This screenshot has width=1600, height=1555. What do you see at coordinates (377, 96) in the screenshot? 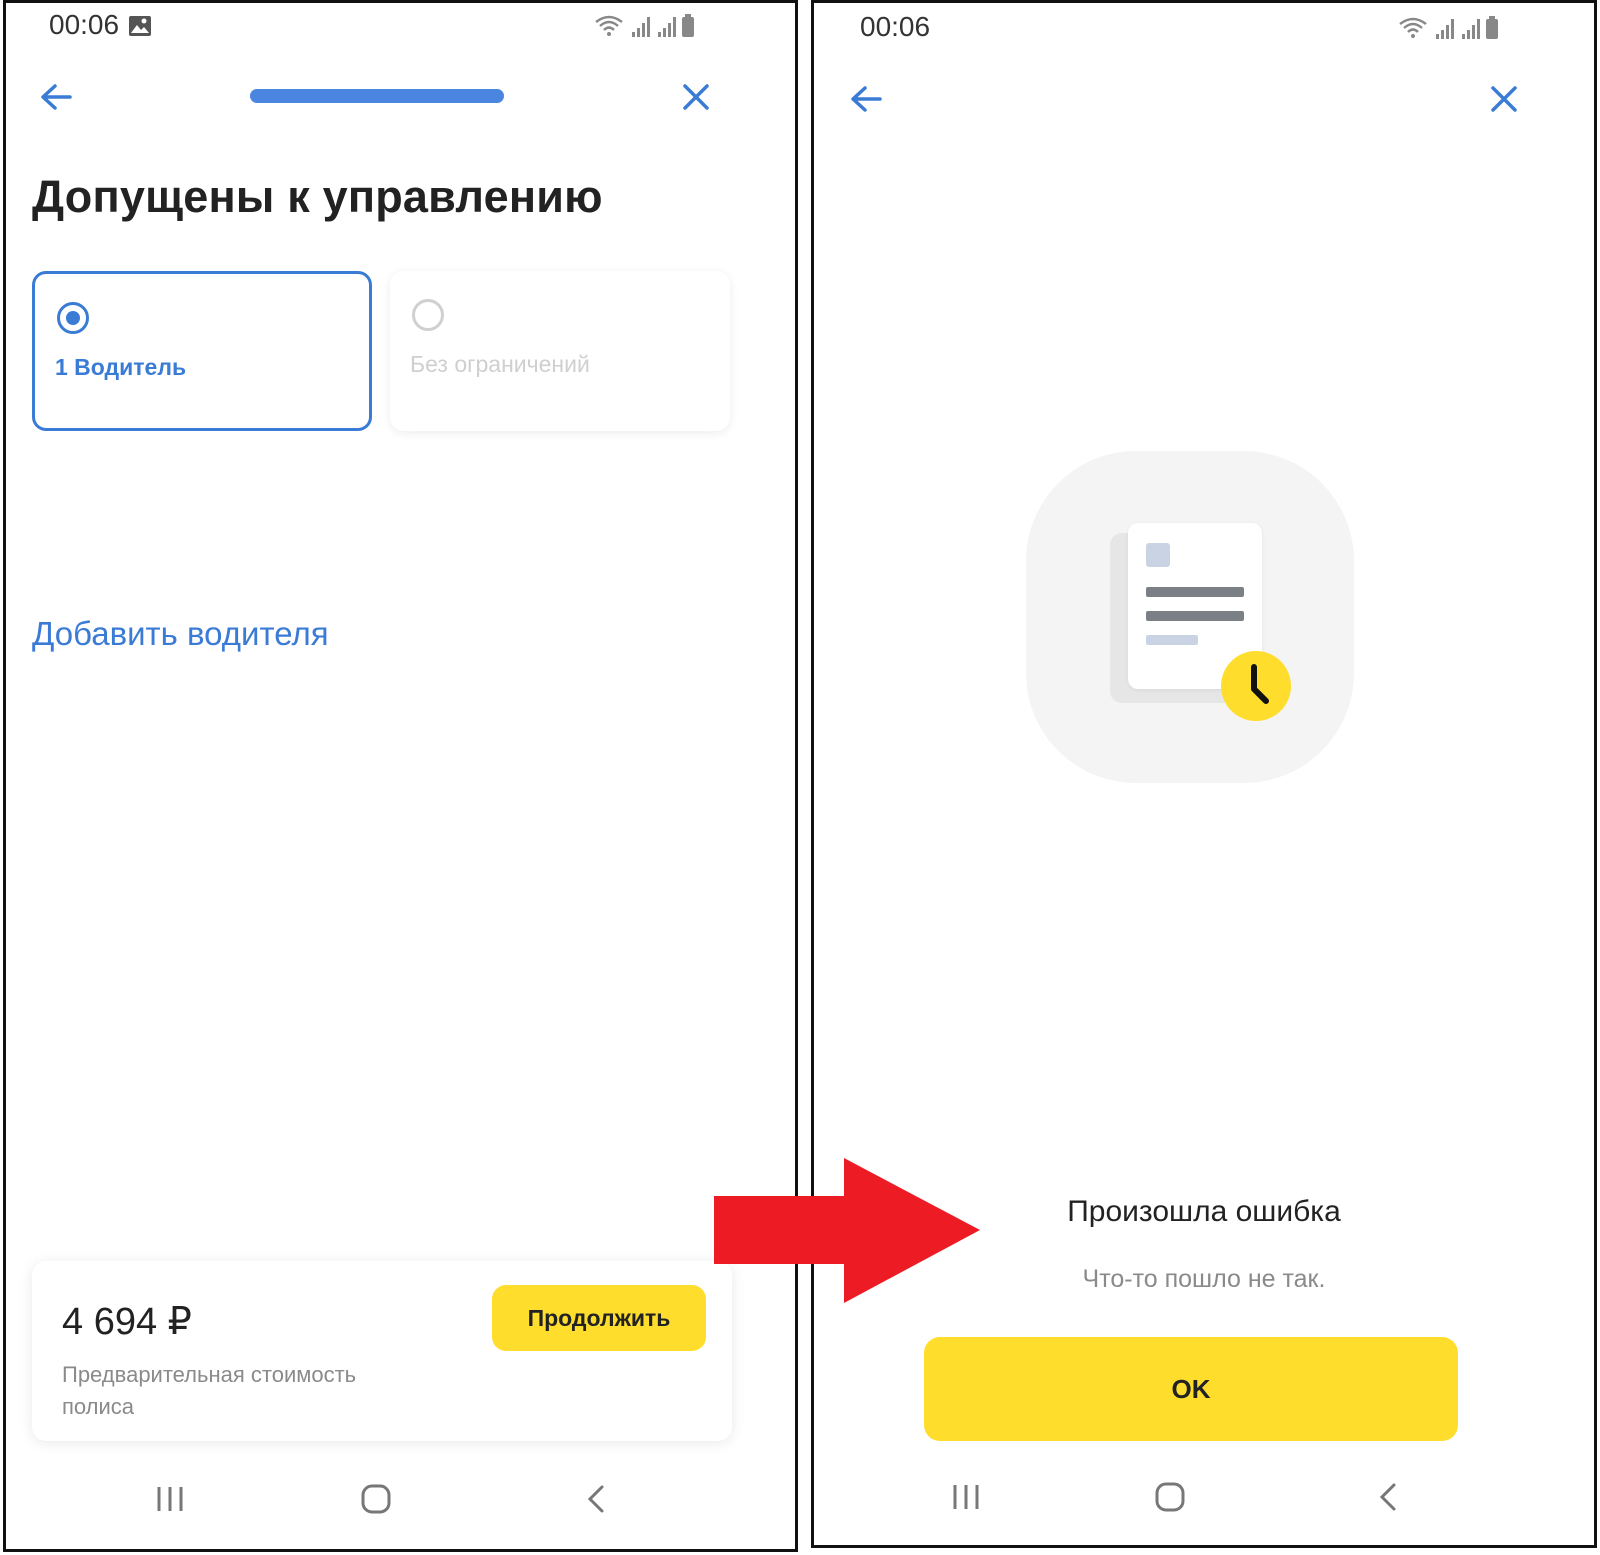
I see `progress-bar` at bounding box center [377, 96].